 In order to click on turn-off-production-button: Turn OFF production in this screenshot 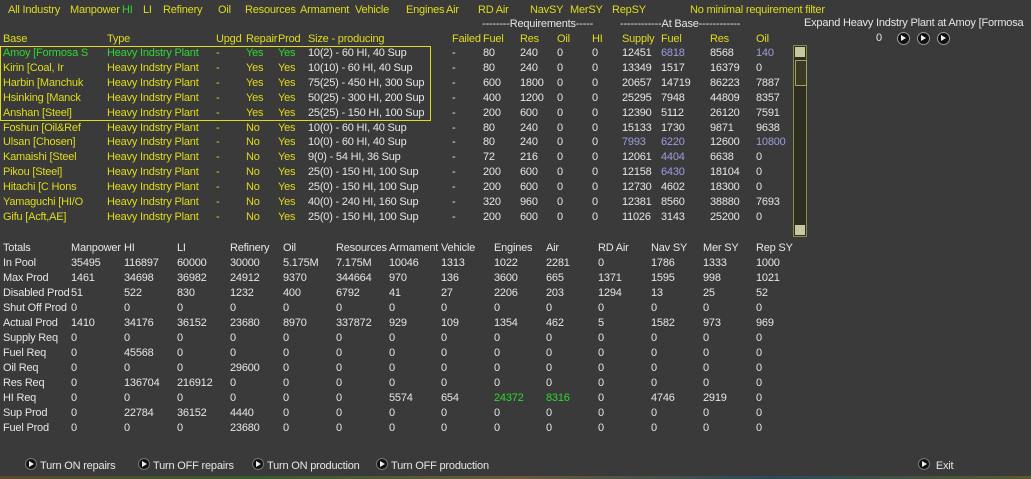, I will do `click(432, 465)`.